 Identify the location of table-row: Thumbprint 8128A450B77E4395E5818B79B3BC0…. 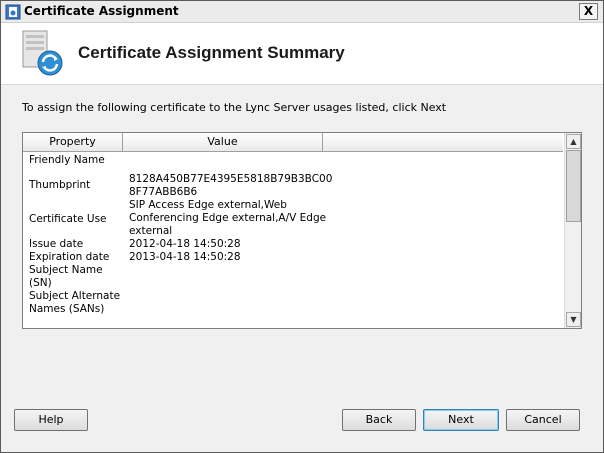
(293, 186).